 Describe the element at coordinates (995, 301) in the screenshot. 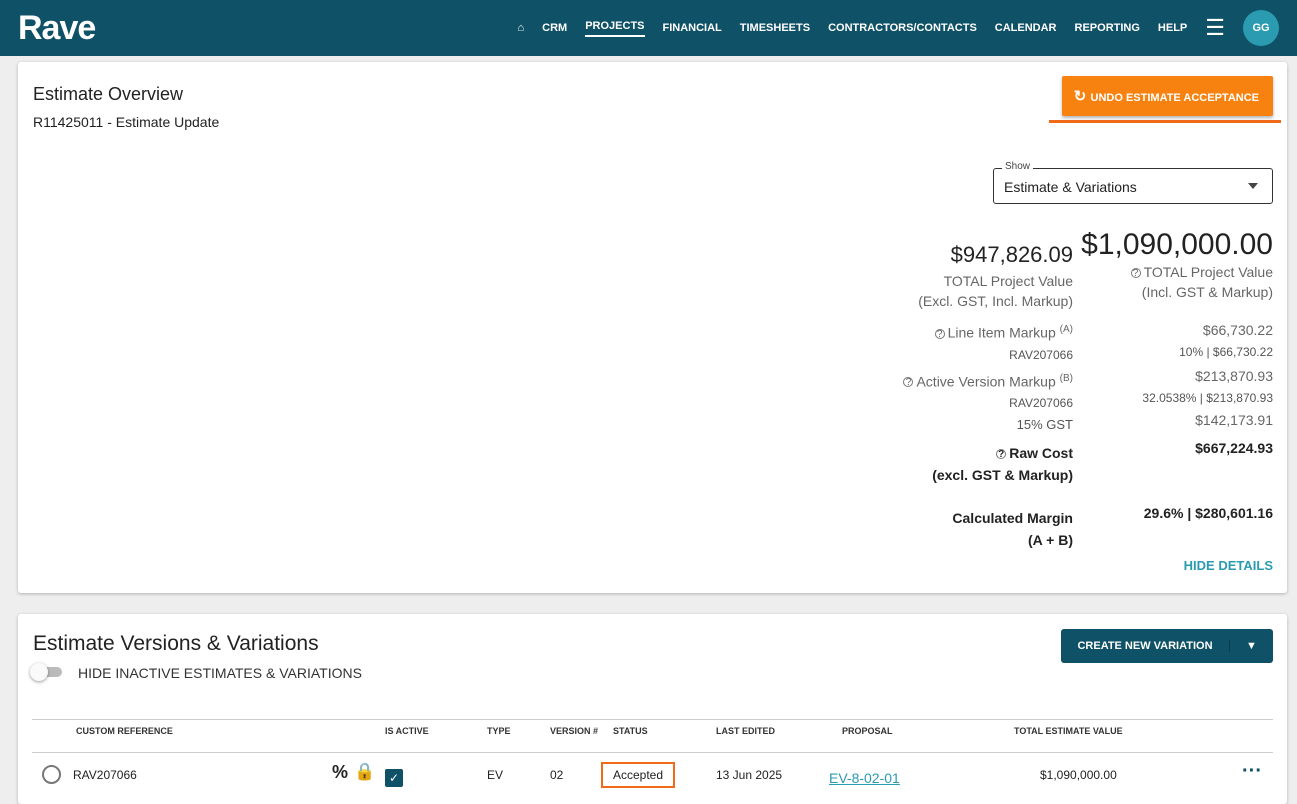

I see `excl-label-2: (Excl. GST, Incl. Markup)` at that location.